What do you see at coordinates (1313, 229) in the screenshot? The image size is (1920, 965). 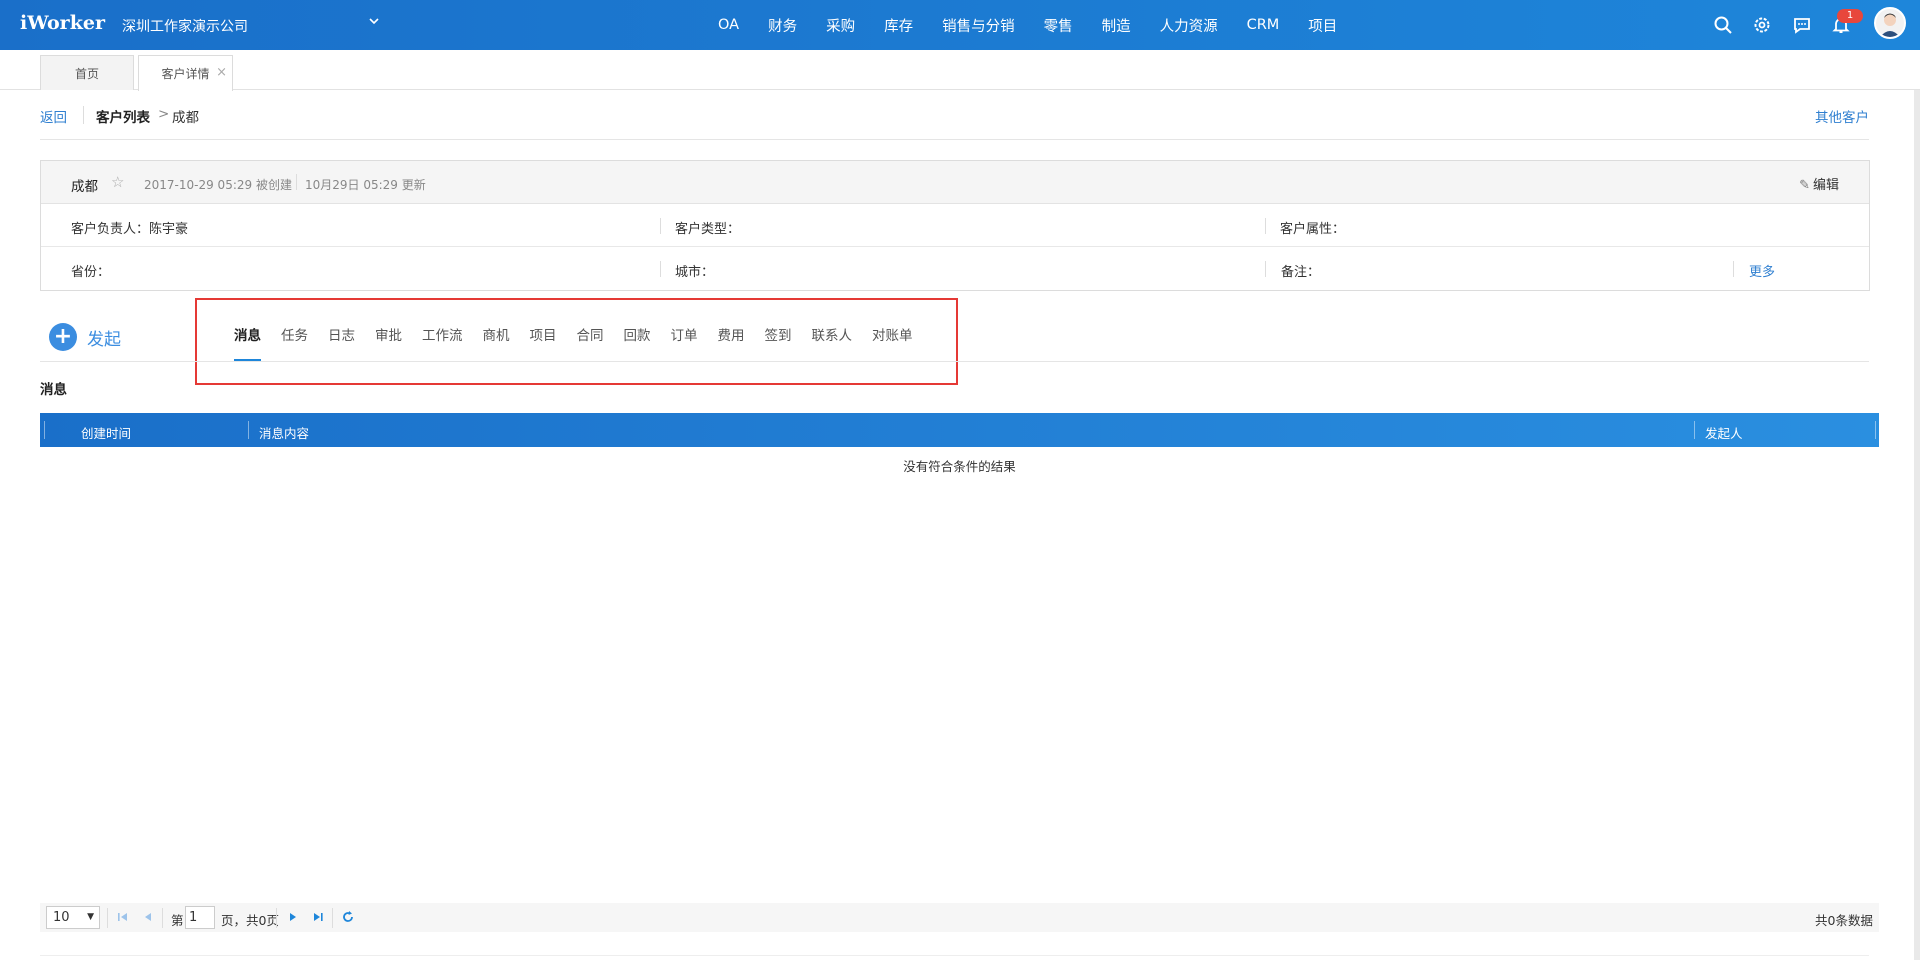 I see `customer-attribute: 客户属性：` at bounding box center [1313, 229].